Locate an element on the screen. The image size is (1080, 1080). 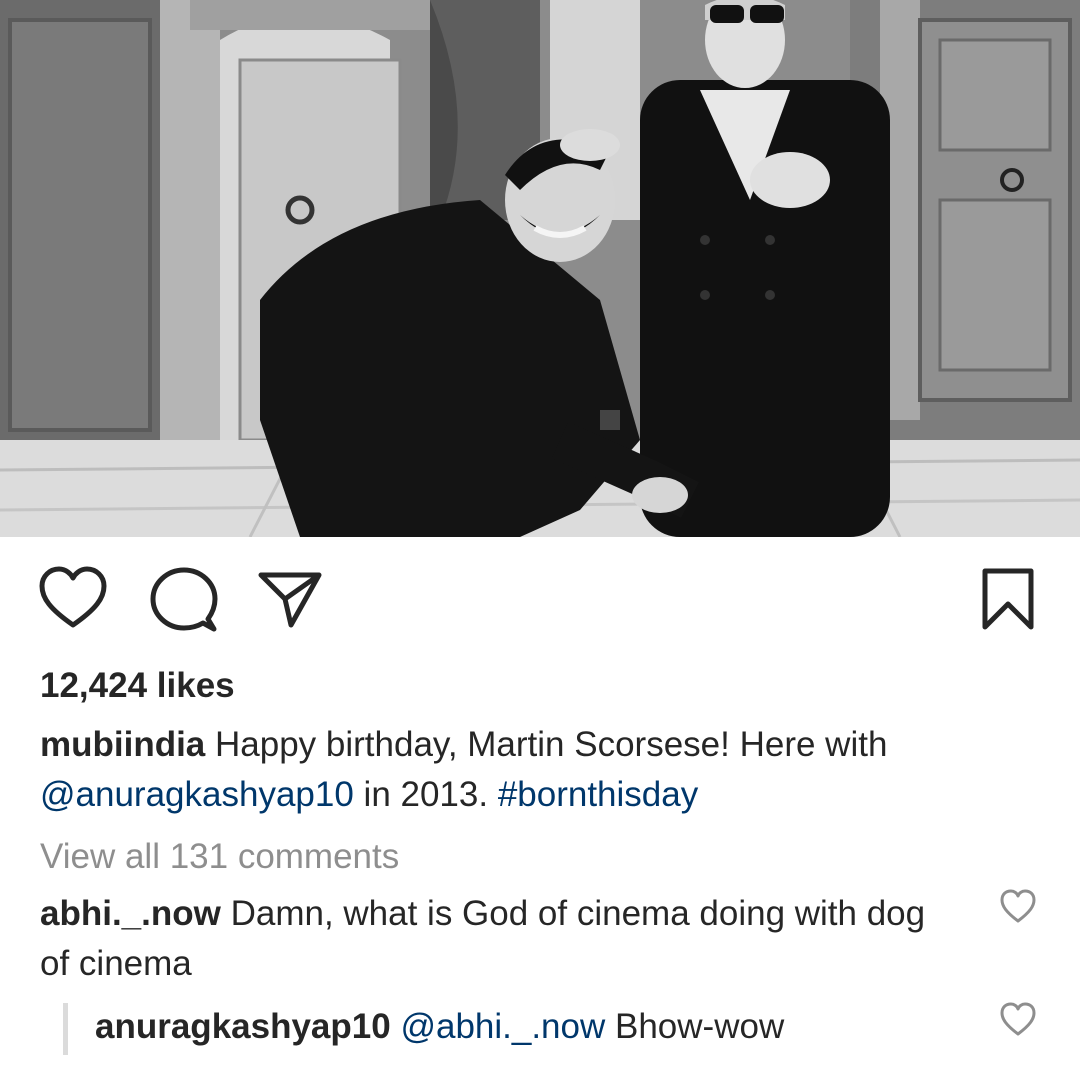
save-button is located at coordinates (1008, 600).